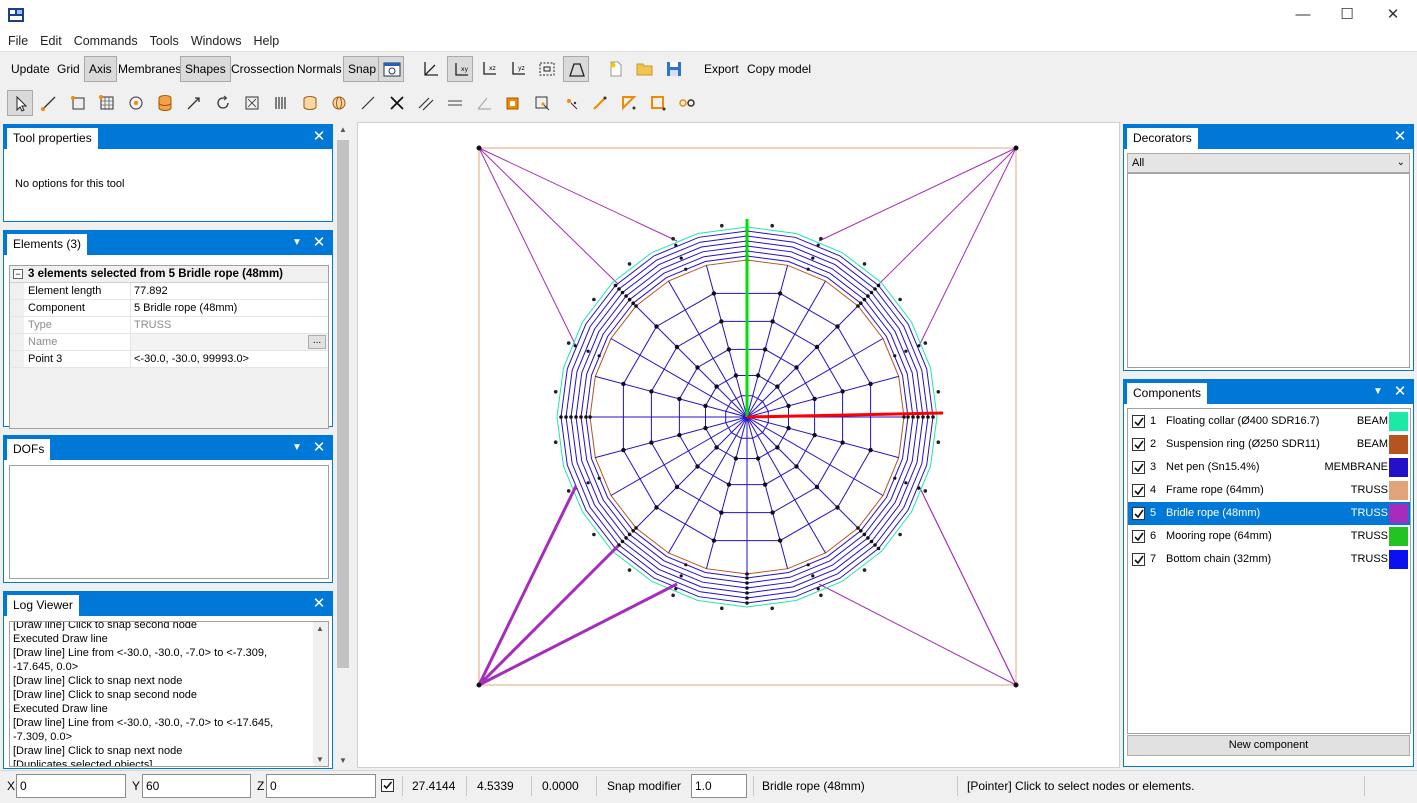  I want to click on view-xz-icon: xz, so click(489, 69).